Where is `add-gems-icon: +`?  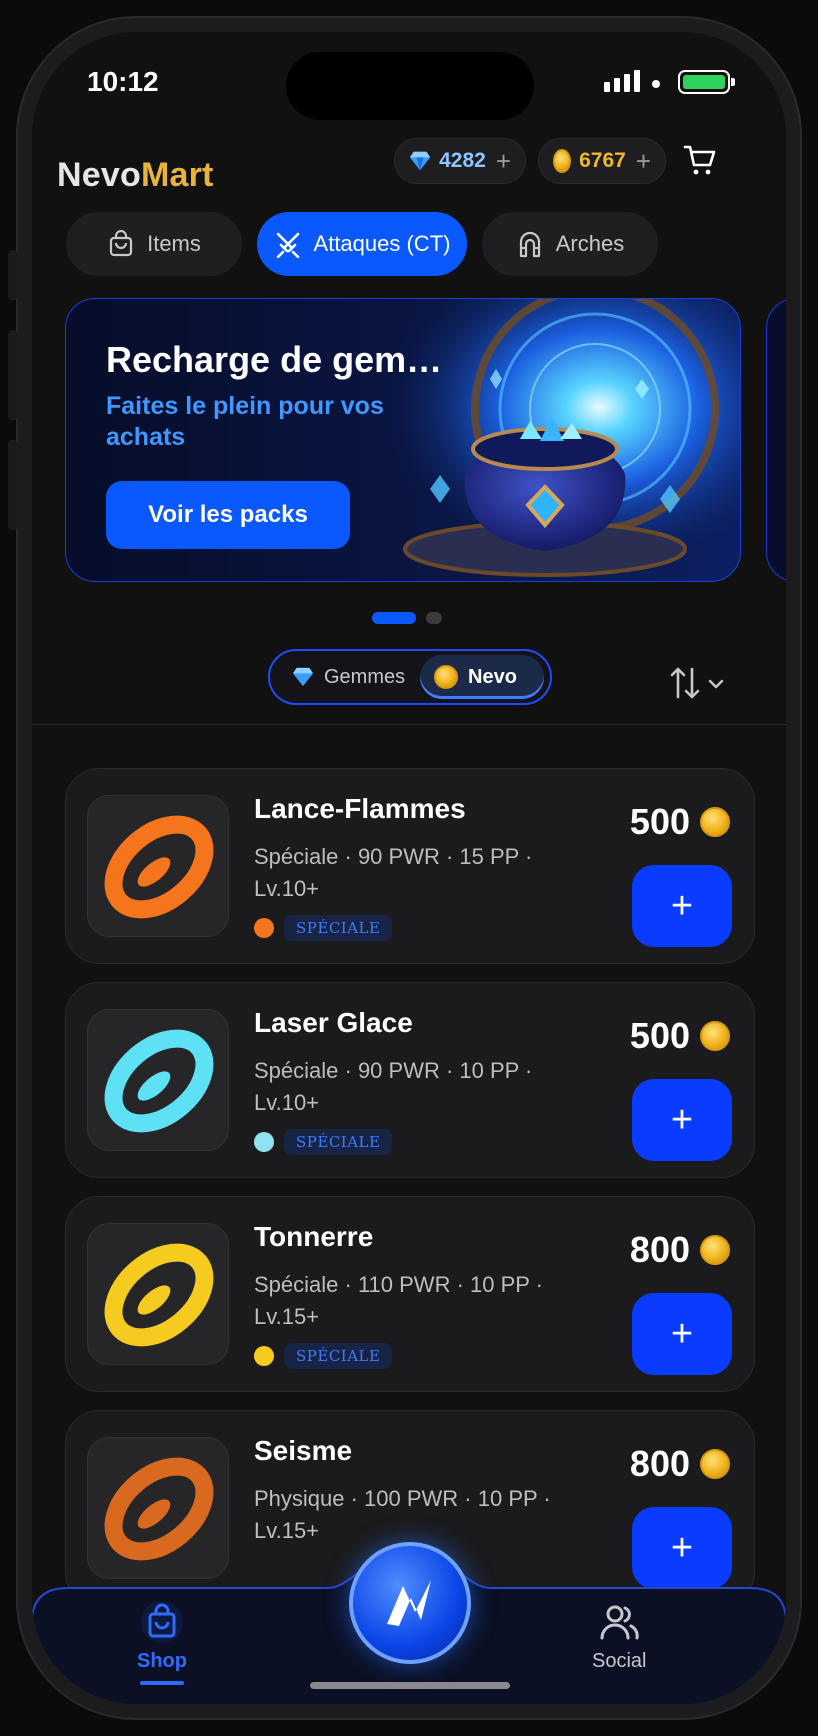
add-gems-icon: + is located at coordinates (503, 161).